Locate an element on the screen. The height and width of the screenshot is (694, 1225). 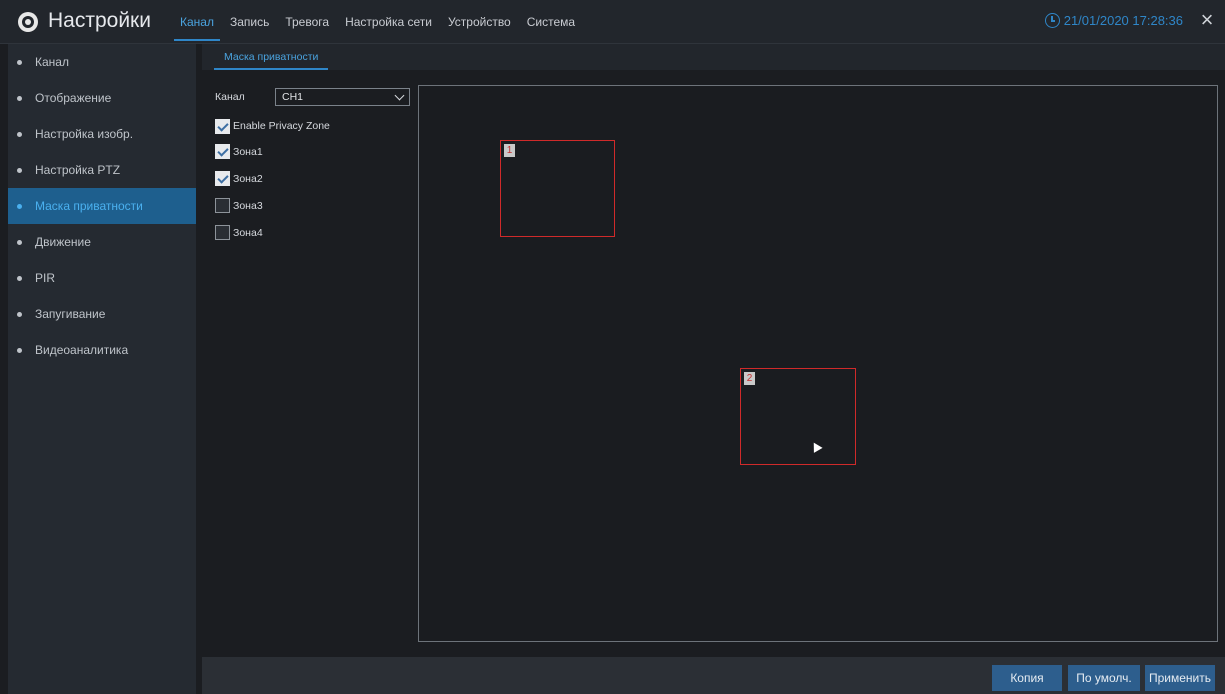
tab-device: Устройство is located at coordinates (479, 22).